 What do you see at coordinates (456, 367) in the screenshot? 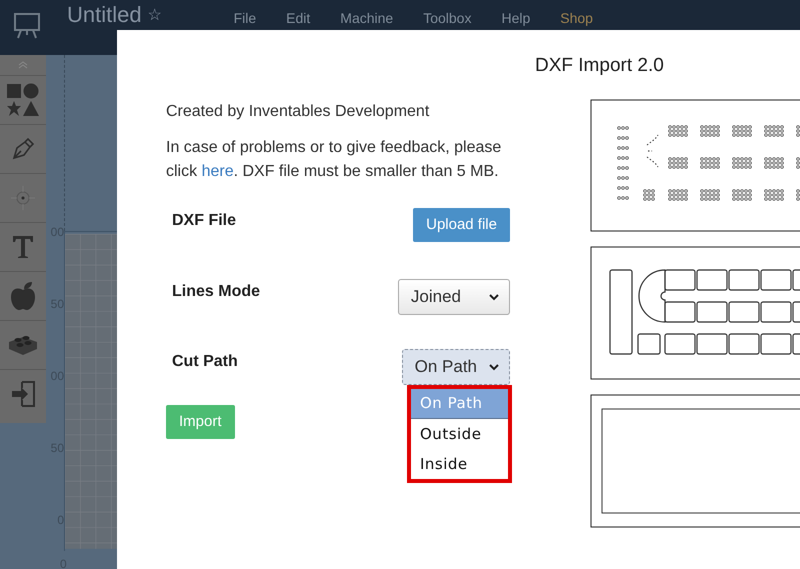
I see `select-field: On Path` at bounding box center [456, 367].